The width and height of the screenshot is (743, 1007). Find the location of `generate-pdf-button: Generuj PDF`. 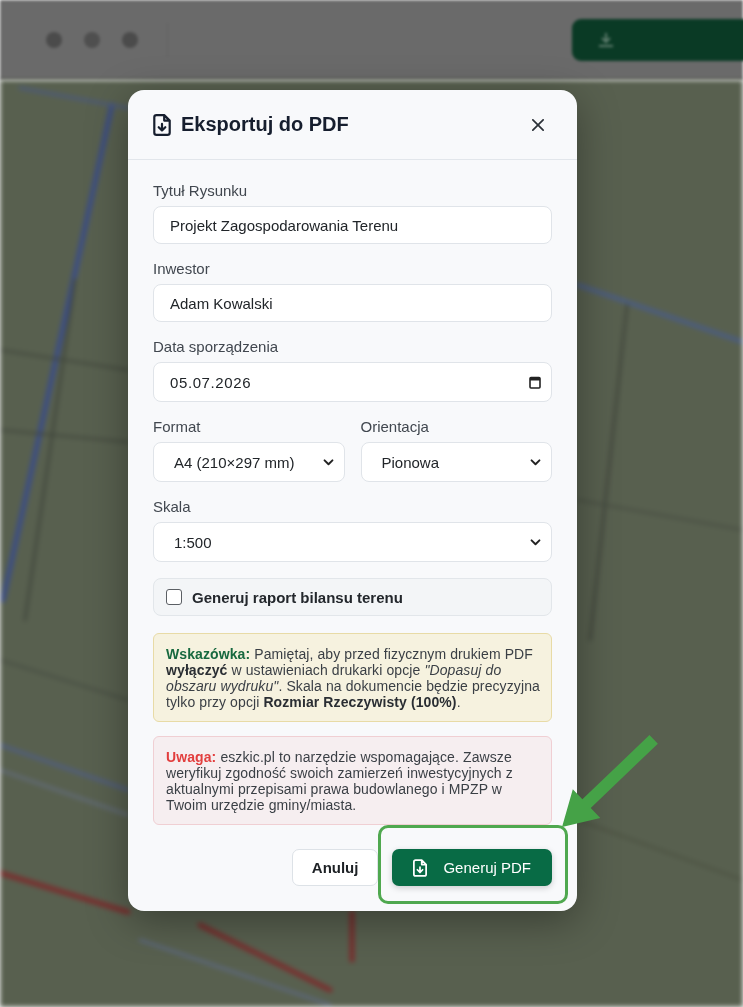

generate-pdf-button: Generuj PDF is located at coordinates (472, 867).